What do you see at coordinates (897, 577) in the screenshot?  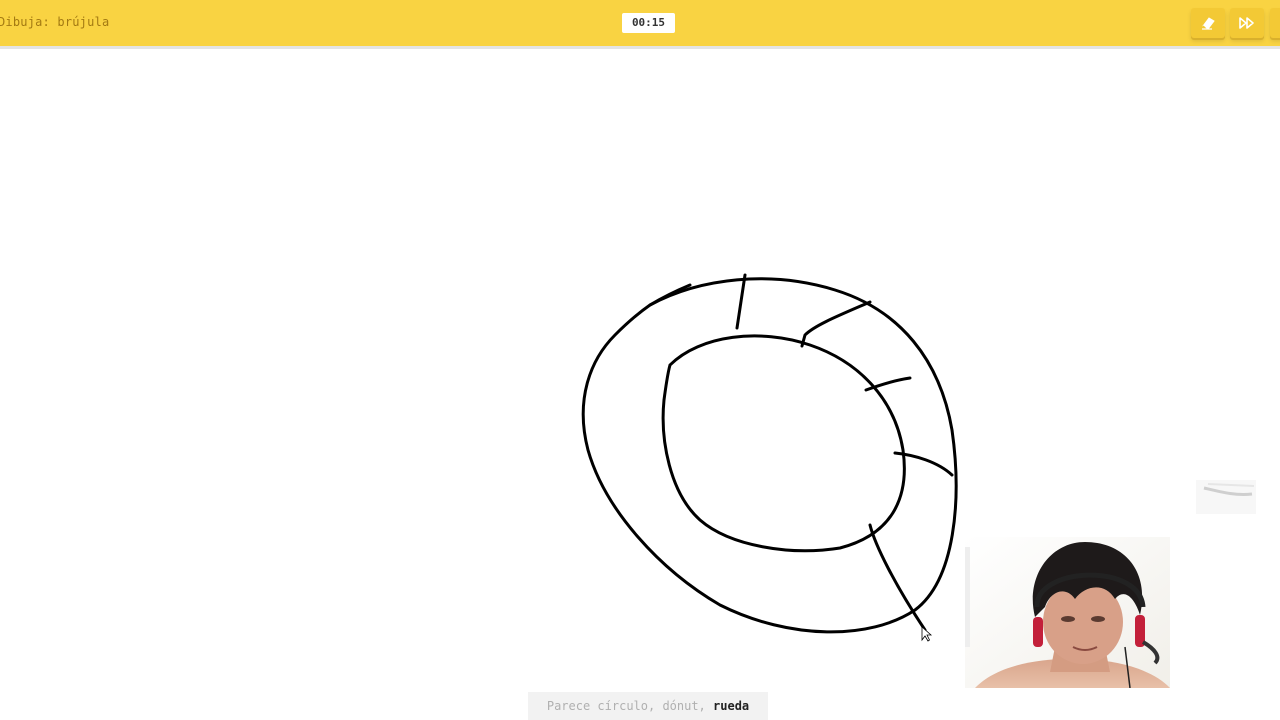 I see `compass-needle-stroke` at bounding box center [897, 577].